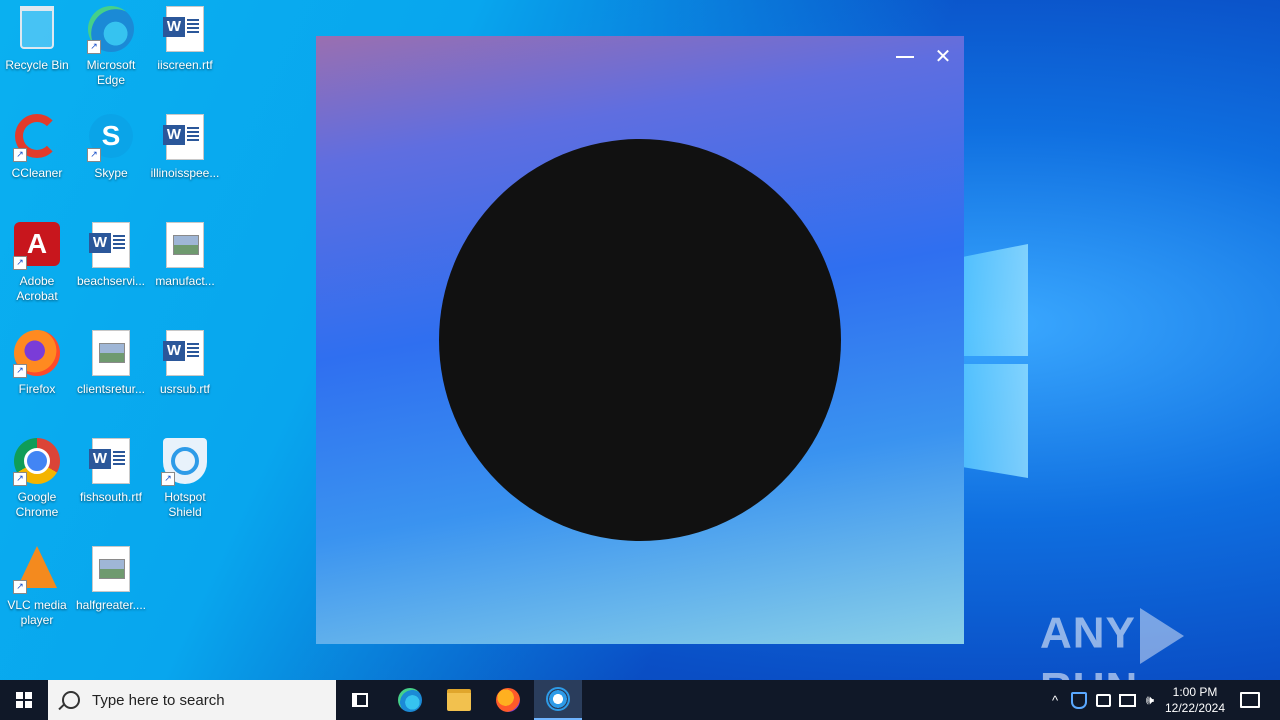 The height and width of the screenshot is (720, 1280). Describe the element at coordinates (37, 612) in the screenshot. I see `desktop-icon-label: VLC media player` at that location.